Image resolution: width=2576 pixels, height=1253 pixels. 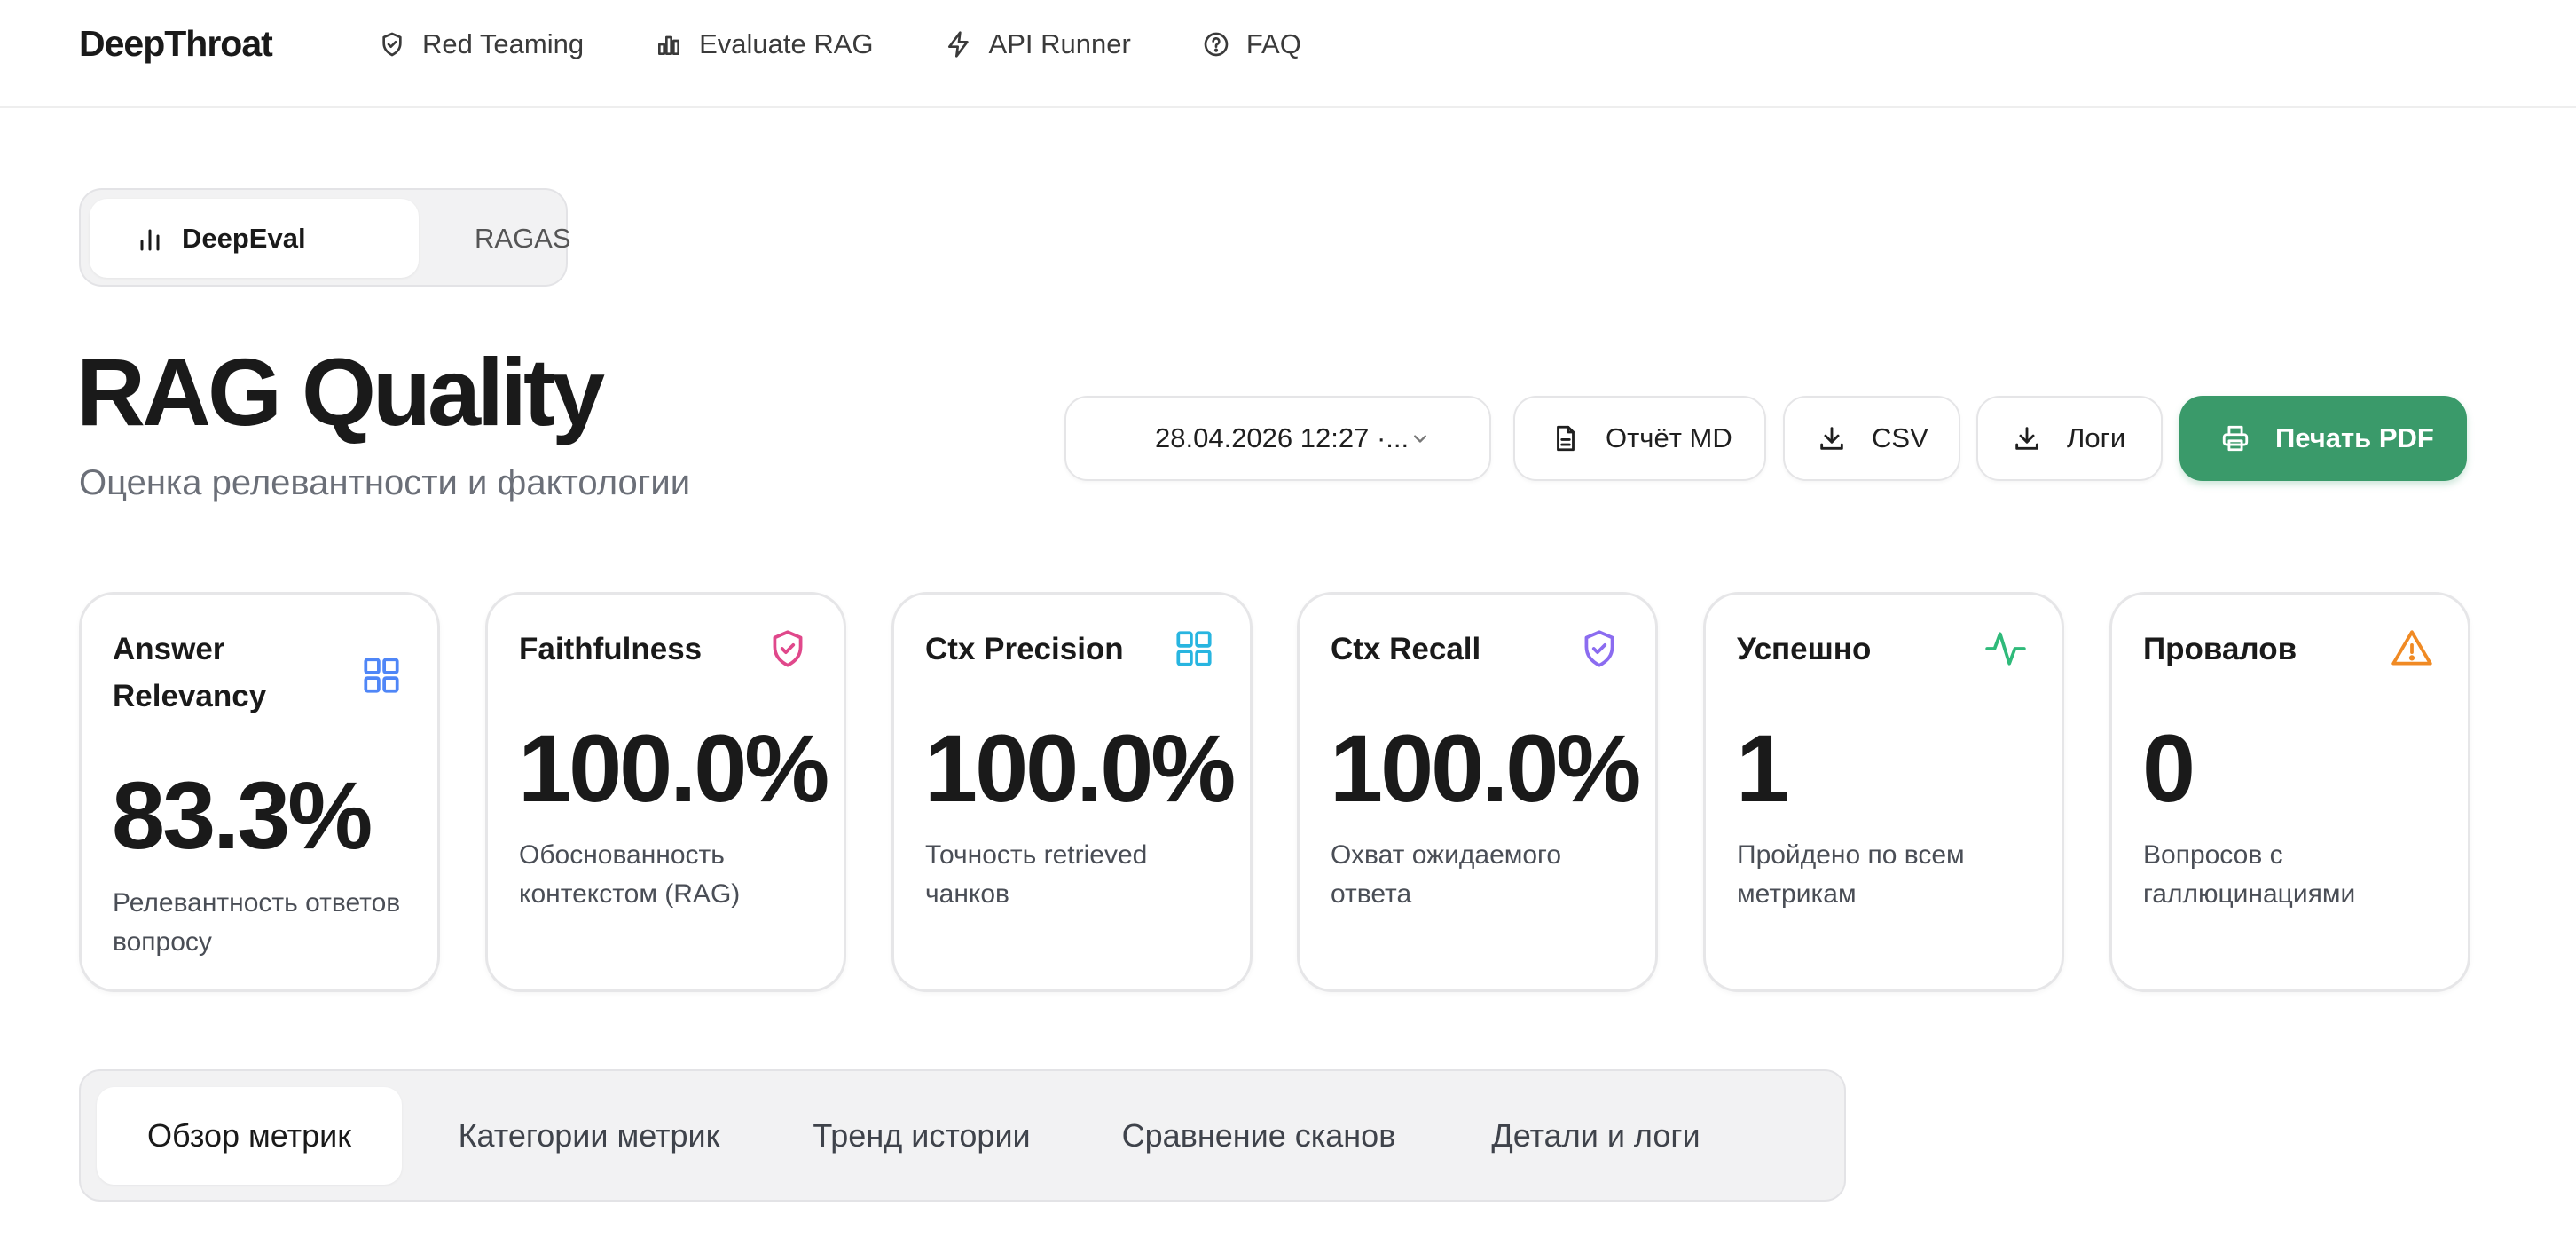 What do you see at coordinates (875, 44) in the screenshot?
I see `nav-links: Red Teaming Evaluate RAG API Runner FAQ` at bounding box center [875, 44].